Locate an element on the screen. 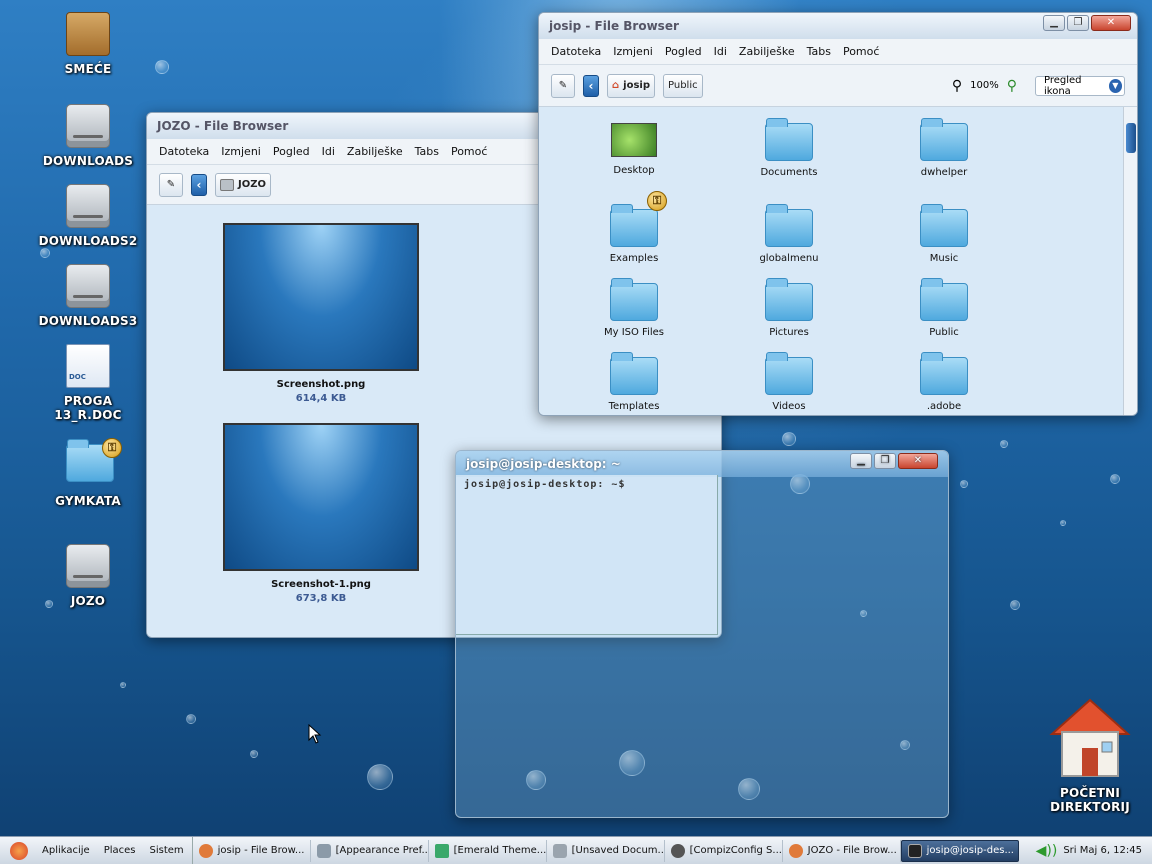  clock: Sri Maj 6, 12:45 is located at coordinates (1102, 850).